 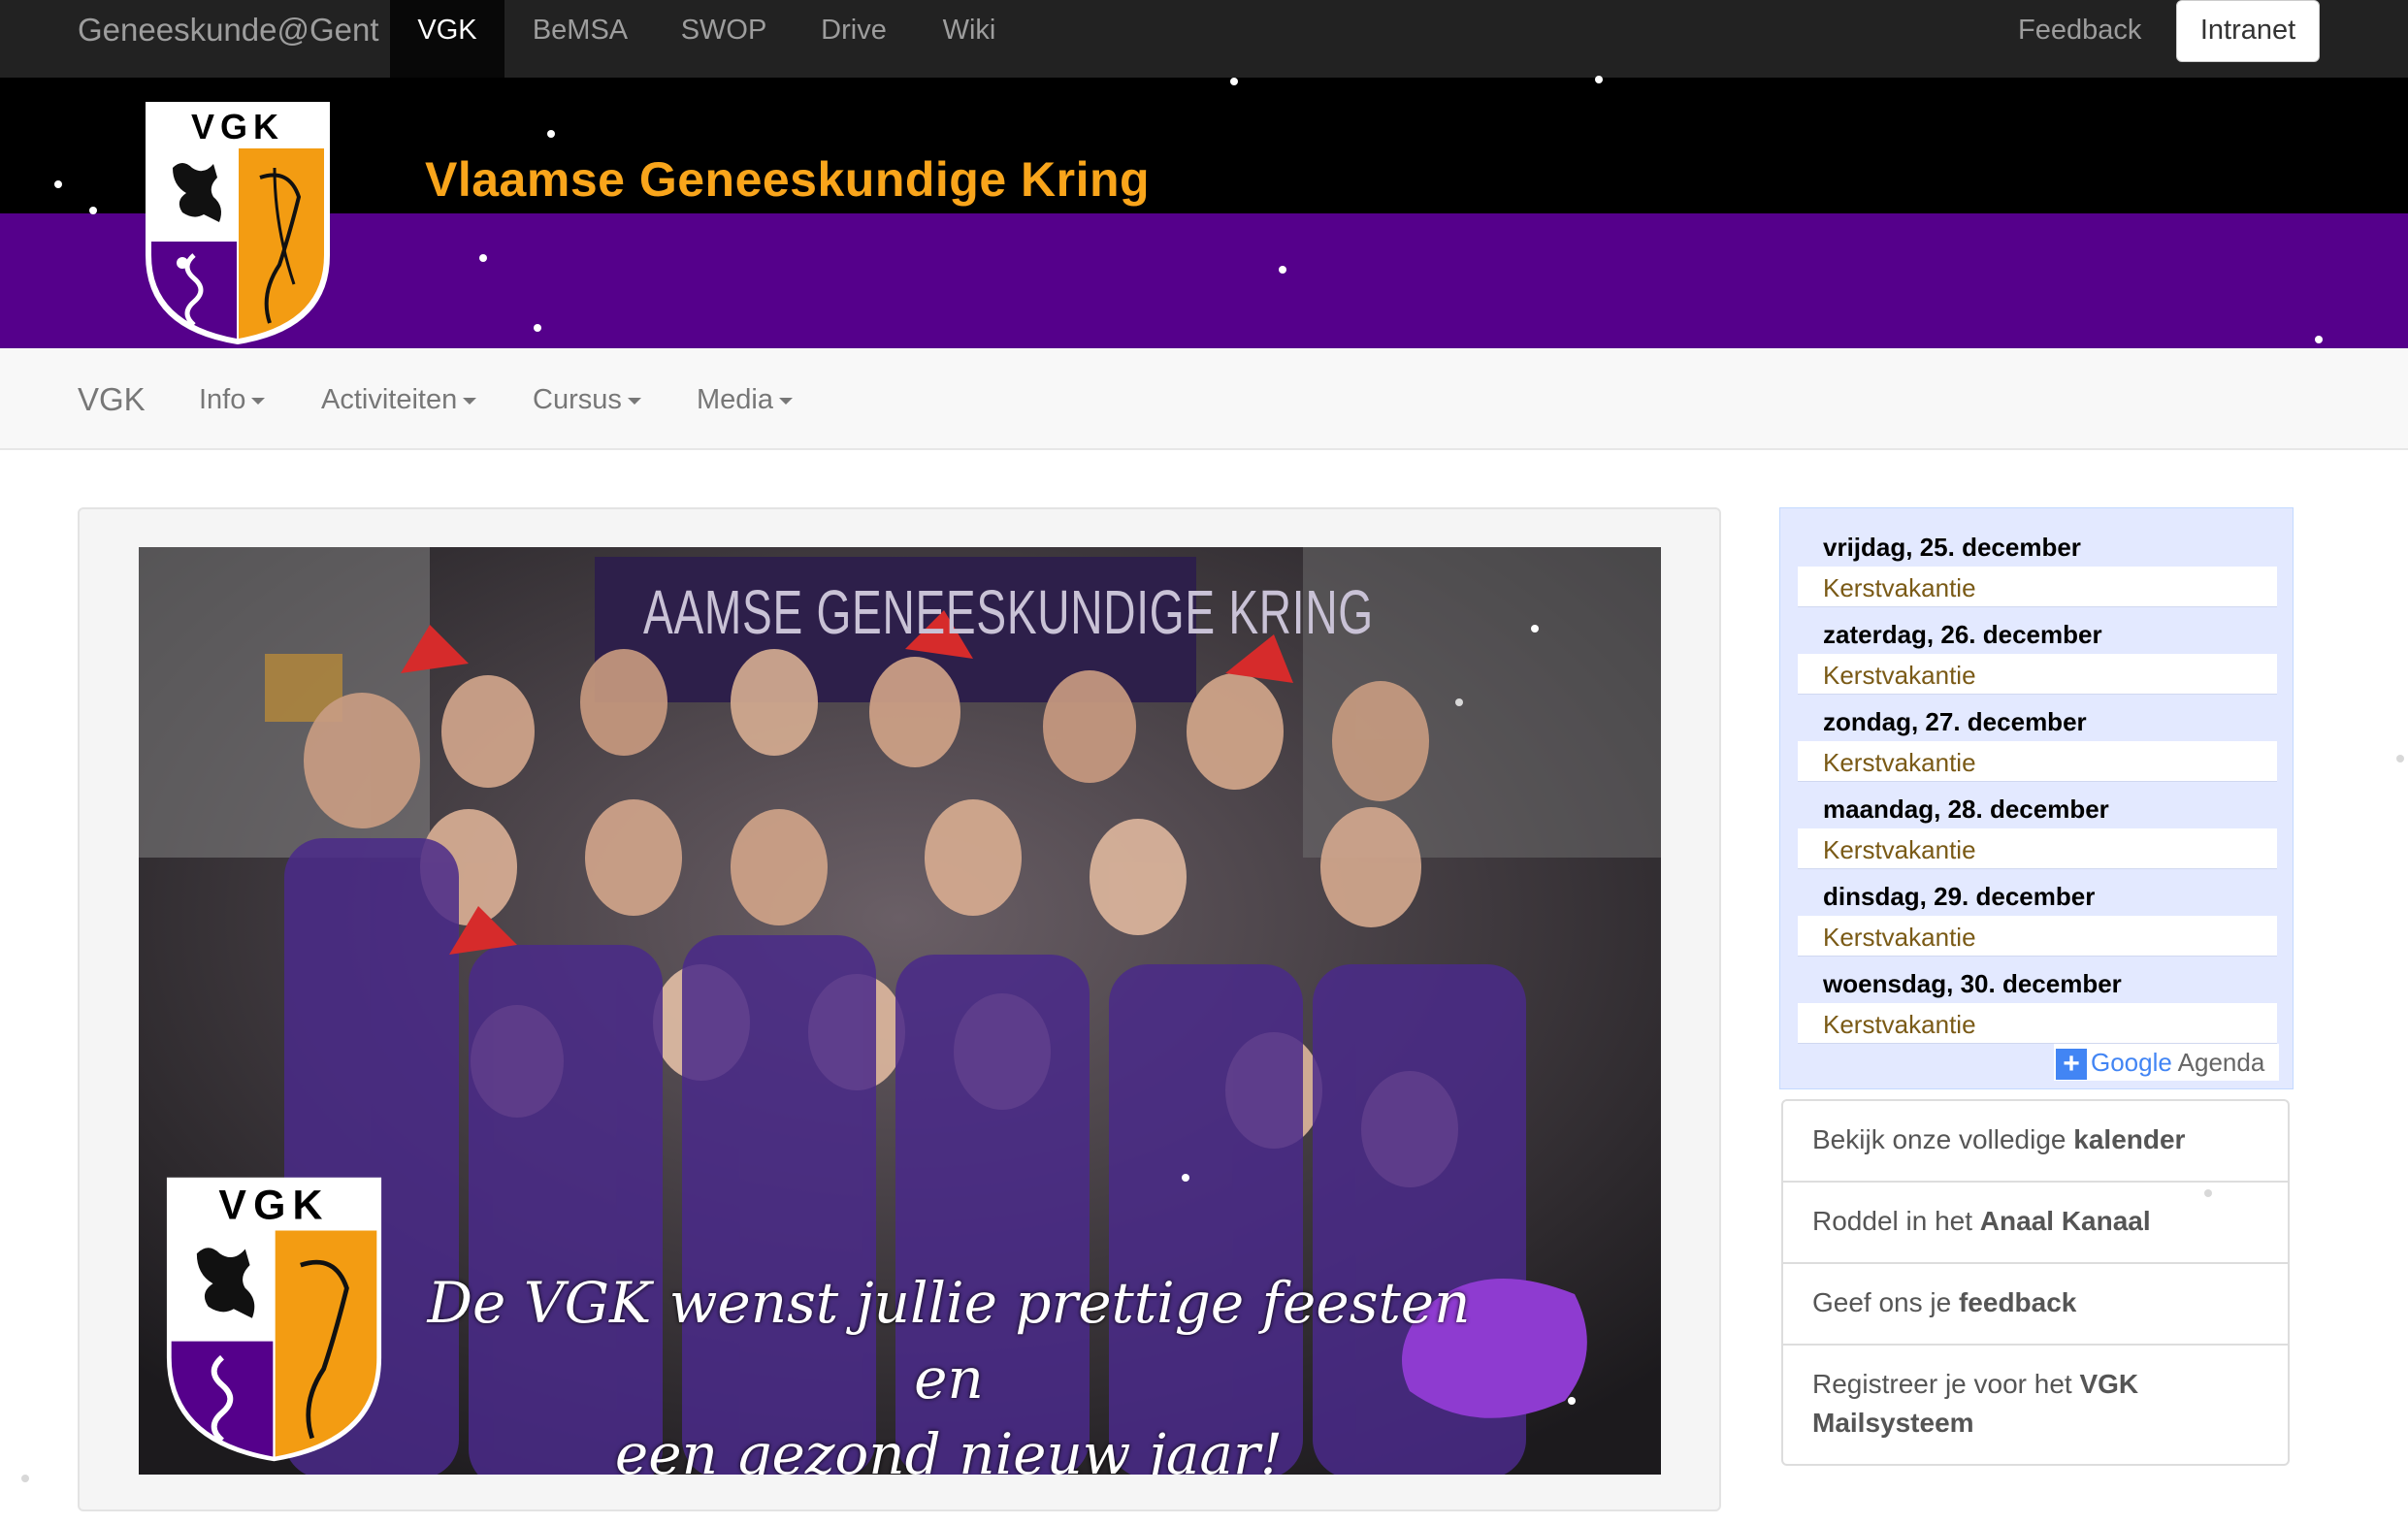 I want to click on calendar-link: Bekijk onze volledige kalender, so click(x=2035, y=1142).